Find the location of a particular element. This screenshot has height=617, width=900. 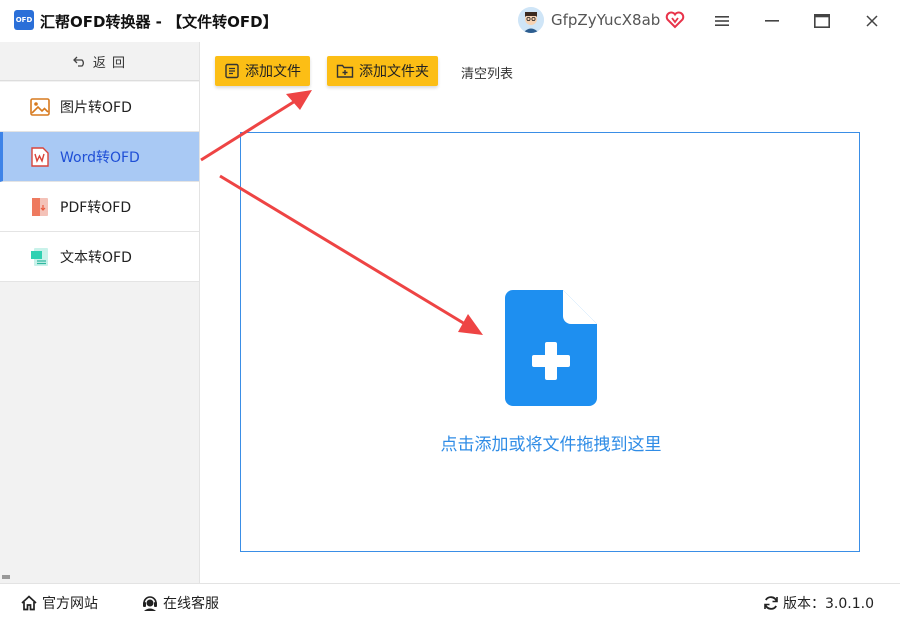

minimize-icon is located at coordinates (772, 21).